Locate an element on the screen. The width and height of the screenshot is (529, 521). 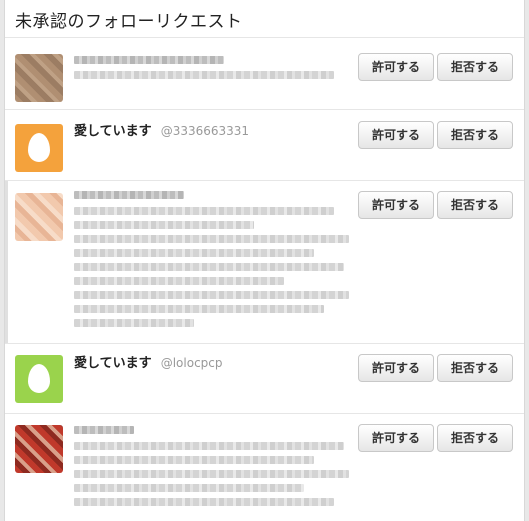
user-handle: @3336663331 is located at coordinates (205, 131).